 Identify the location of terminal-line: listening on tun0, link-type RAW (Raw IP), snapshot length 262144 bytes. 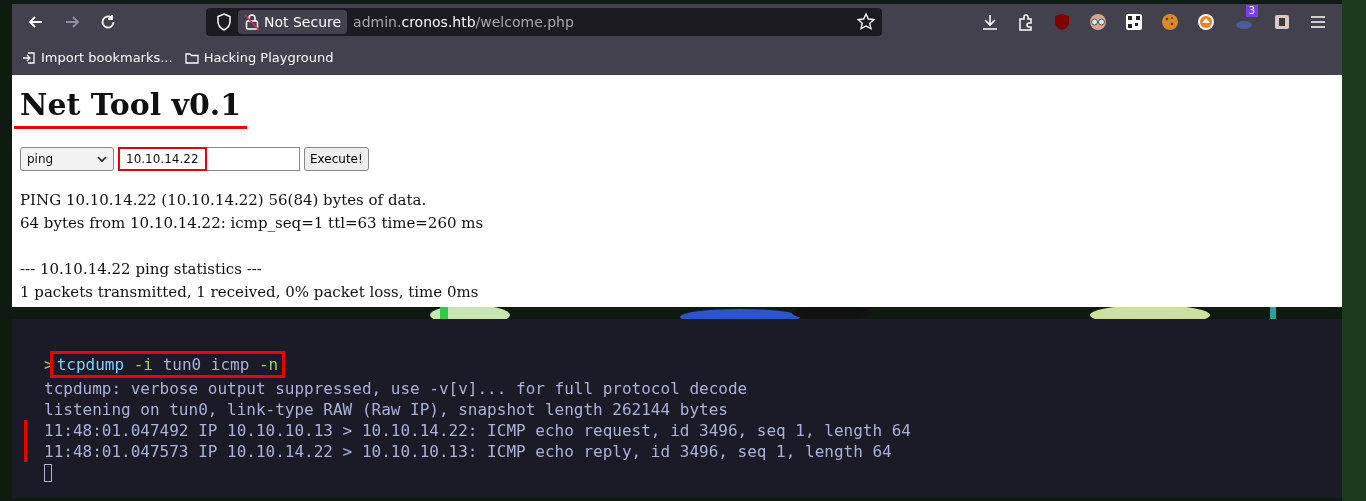
(385, 409).